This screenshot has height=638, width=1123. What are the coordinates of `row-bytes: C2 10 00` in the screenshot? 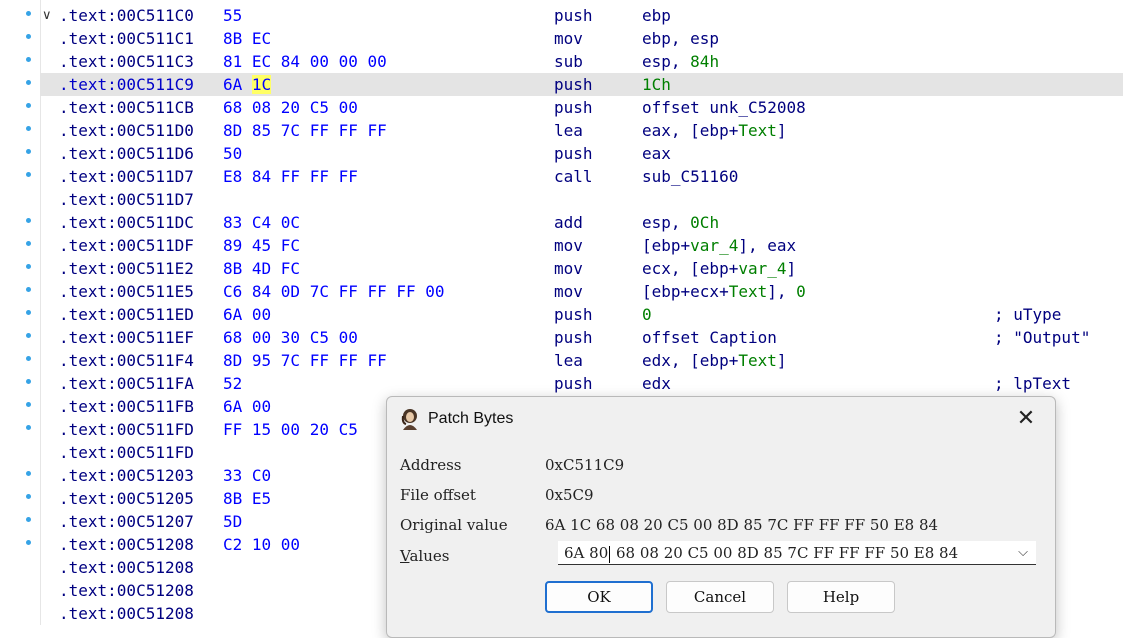 It's located at (262, 544).